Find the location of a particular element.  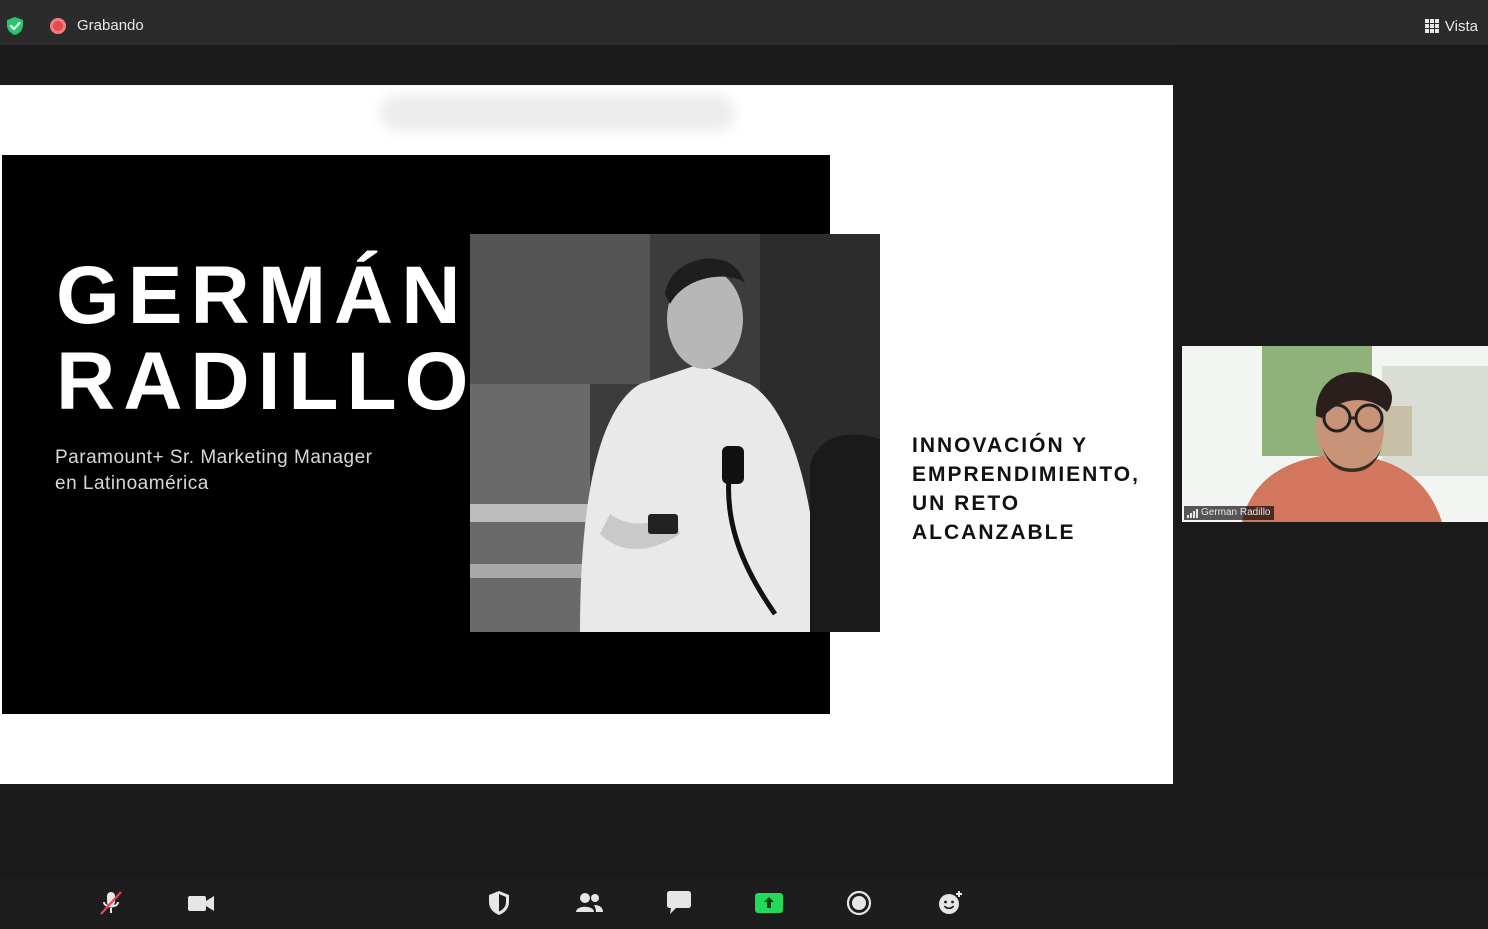

speaker-photo-image is located at coordinates (675, 433).